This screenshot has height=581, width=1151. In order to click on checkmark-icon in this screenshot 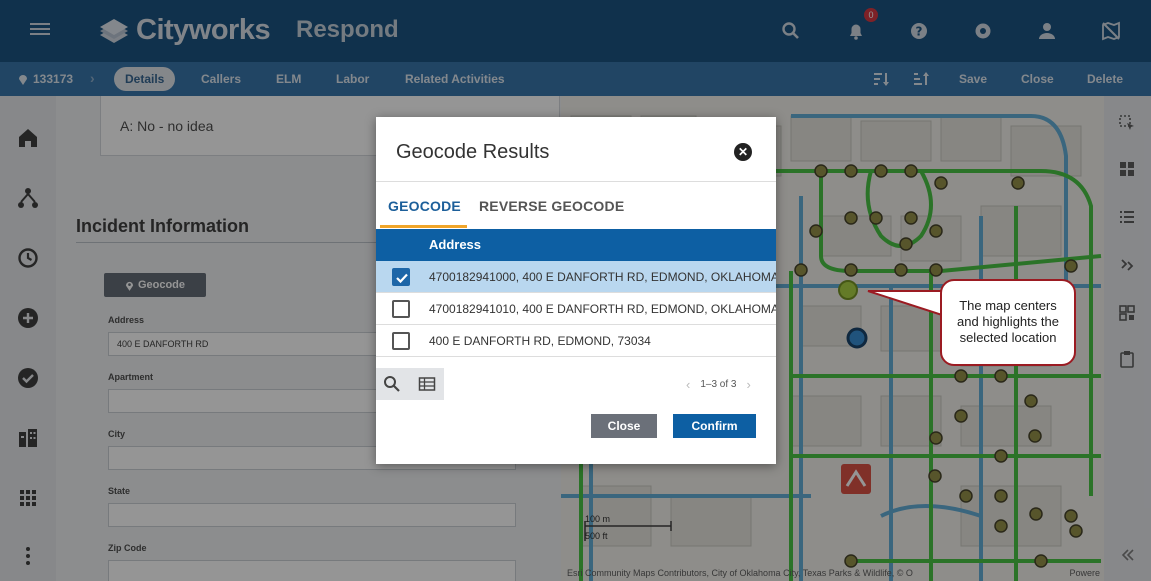, I will do `click(402, 278)`.